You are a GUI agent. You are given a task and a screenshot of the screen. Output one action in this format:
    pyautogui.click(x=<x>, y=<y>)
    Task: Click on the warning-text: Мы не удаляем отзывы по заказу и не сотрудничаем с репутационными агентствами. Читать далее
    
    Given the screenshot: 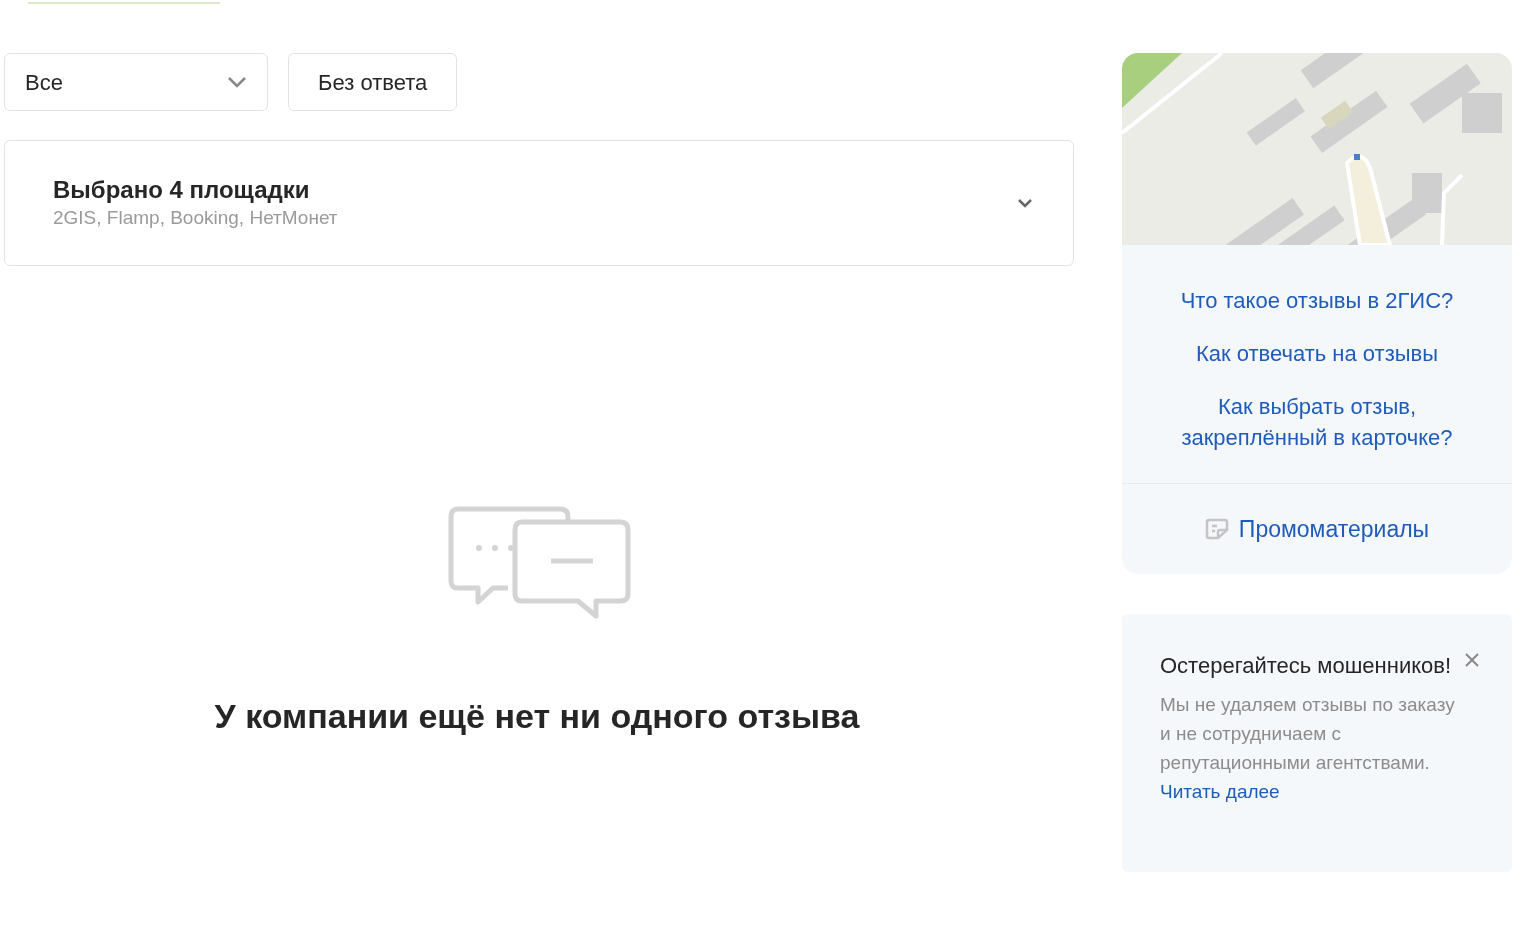 What is the action you would take?
    pyautogui.click(x=1308, y=748)
    